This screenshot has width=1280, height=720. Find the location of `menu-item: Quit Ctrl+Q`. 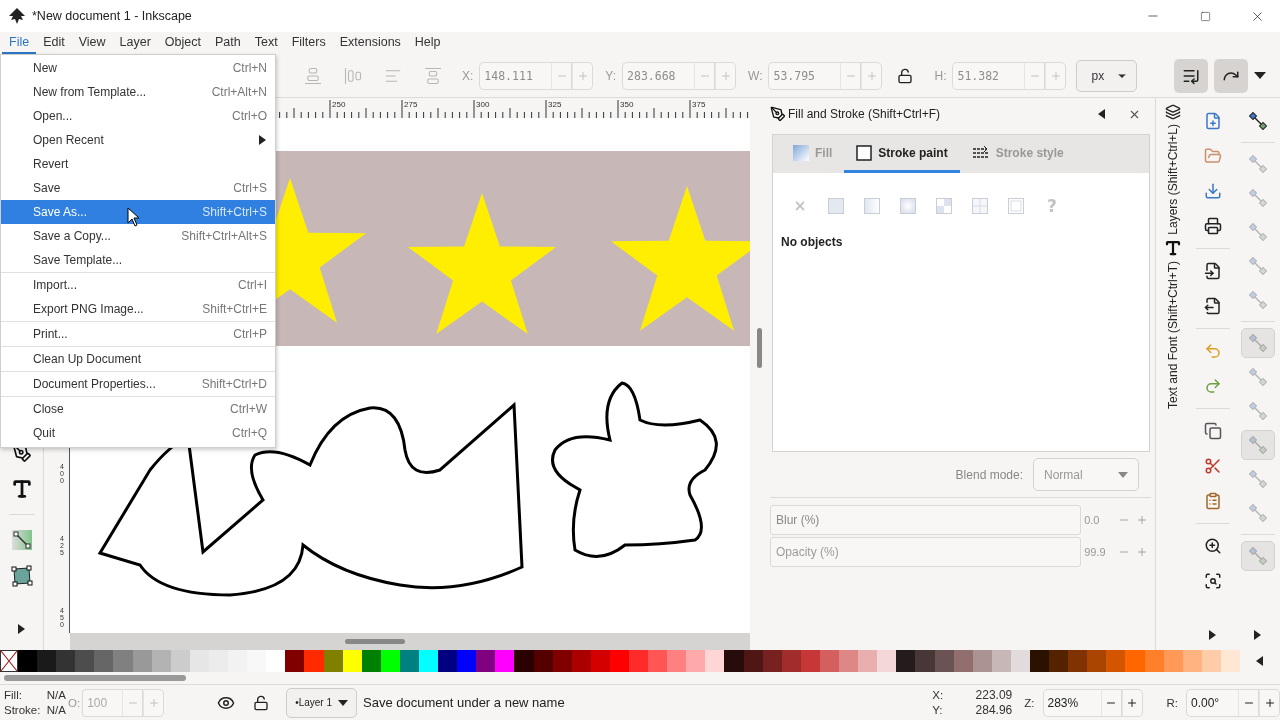

menu-item: Quit Ctrl+Q is located at coordinates (138, 433).